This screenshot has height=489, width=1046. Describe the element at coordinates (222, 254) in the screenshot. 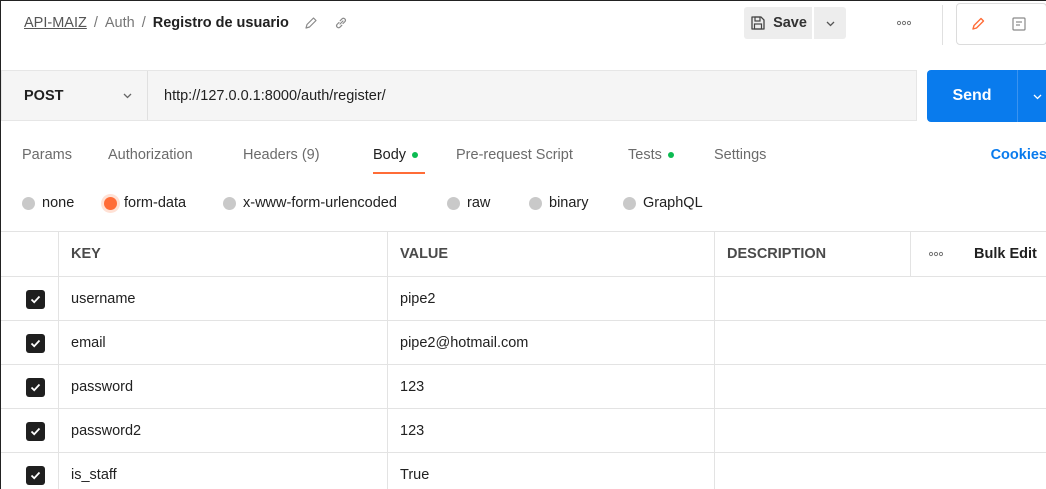

I see `header-key: KEY` at that location.